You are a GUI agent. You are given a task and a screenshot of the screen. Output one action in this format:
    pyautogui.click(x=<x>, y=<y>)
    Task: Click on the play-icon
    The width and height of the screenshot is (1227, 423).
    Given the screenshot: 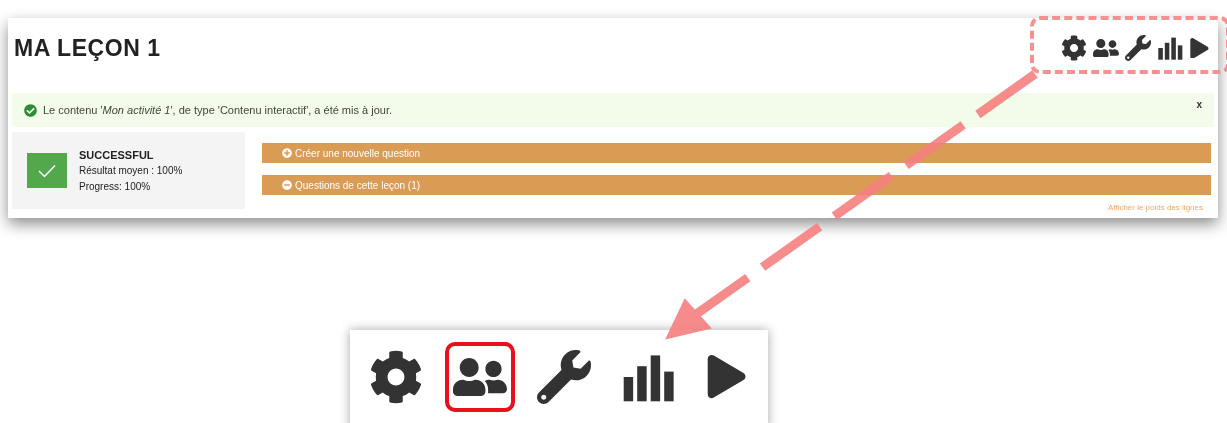 What is the action you would take?
    pyautogui.click(x=1199, y=48)
    